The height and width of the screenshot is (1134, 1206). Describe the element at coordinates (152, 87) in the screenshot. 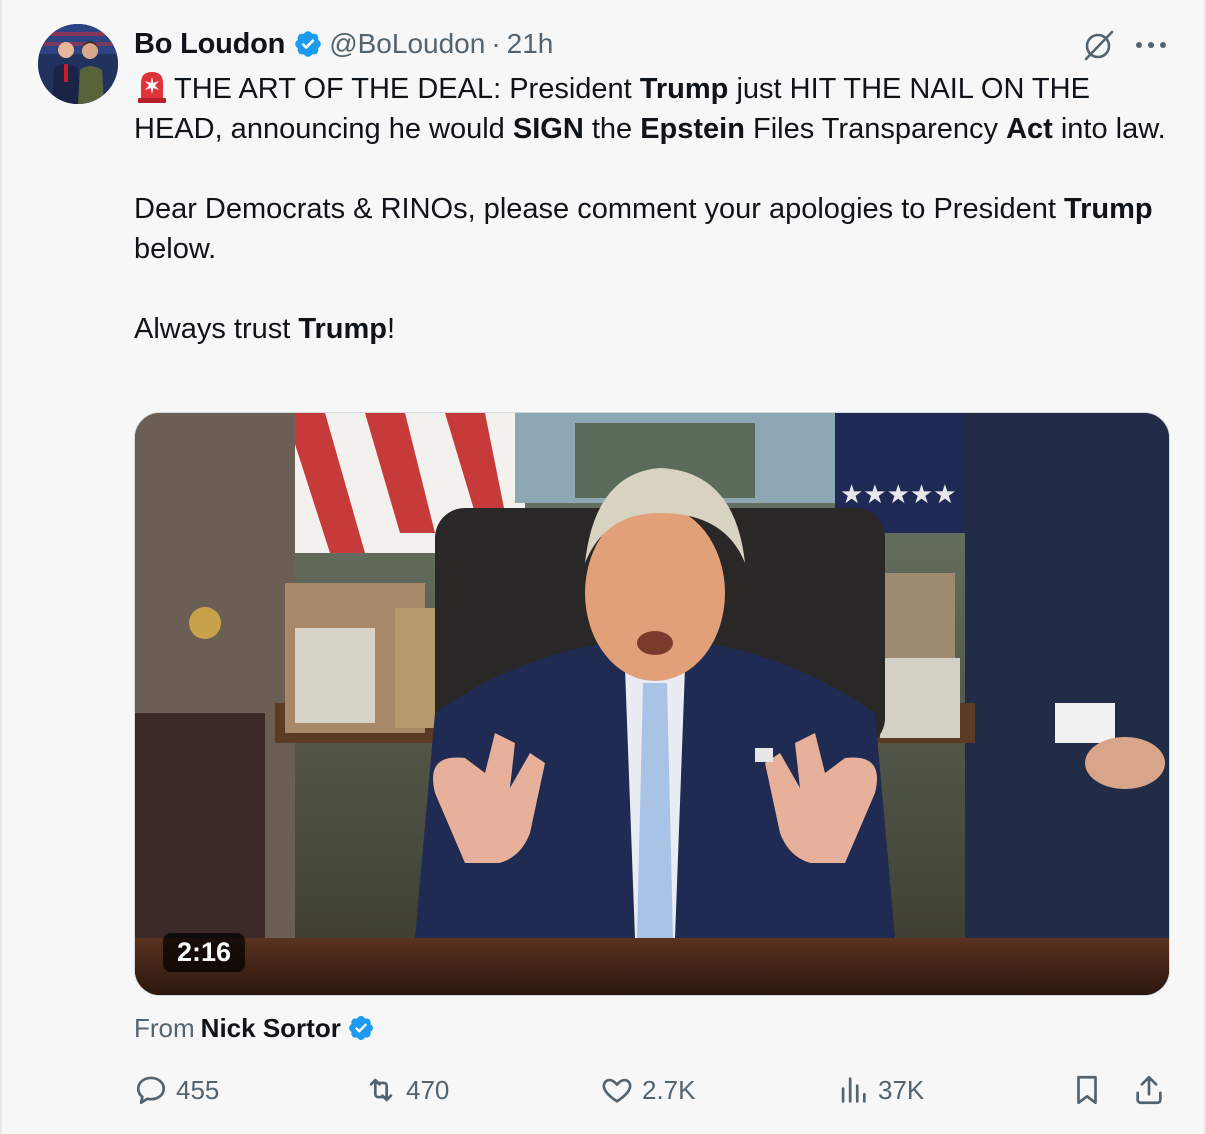

I see `rotating-light-emoji-icon` at that location.